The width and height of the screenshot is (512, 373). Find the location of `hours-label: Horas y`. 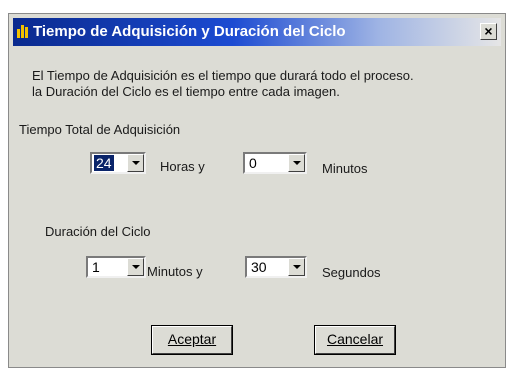

hours-label: Horas y is located at coordinates (182, 166).